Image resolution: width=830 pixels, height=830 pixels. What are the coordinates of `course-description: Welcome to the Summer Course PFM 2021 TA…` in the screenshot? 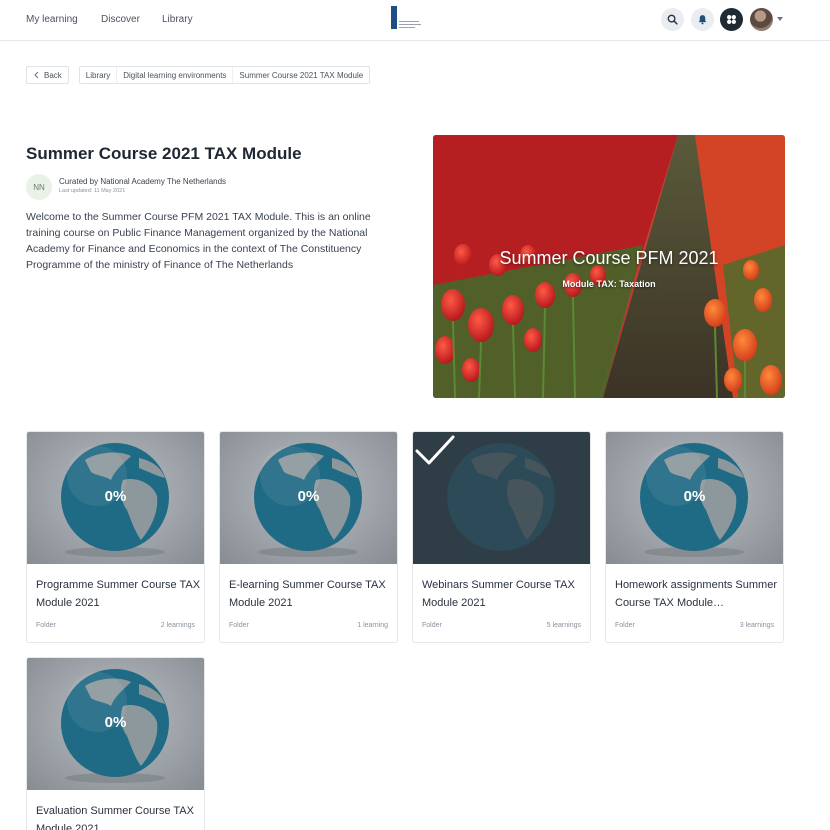 It's located at (198, 241).